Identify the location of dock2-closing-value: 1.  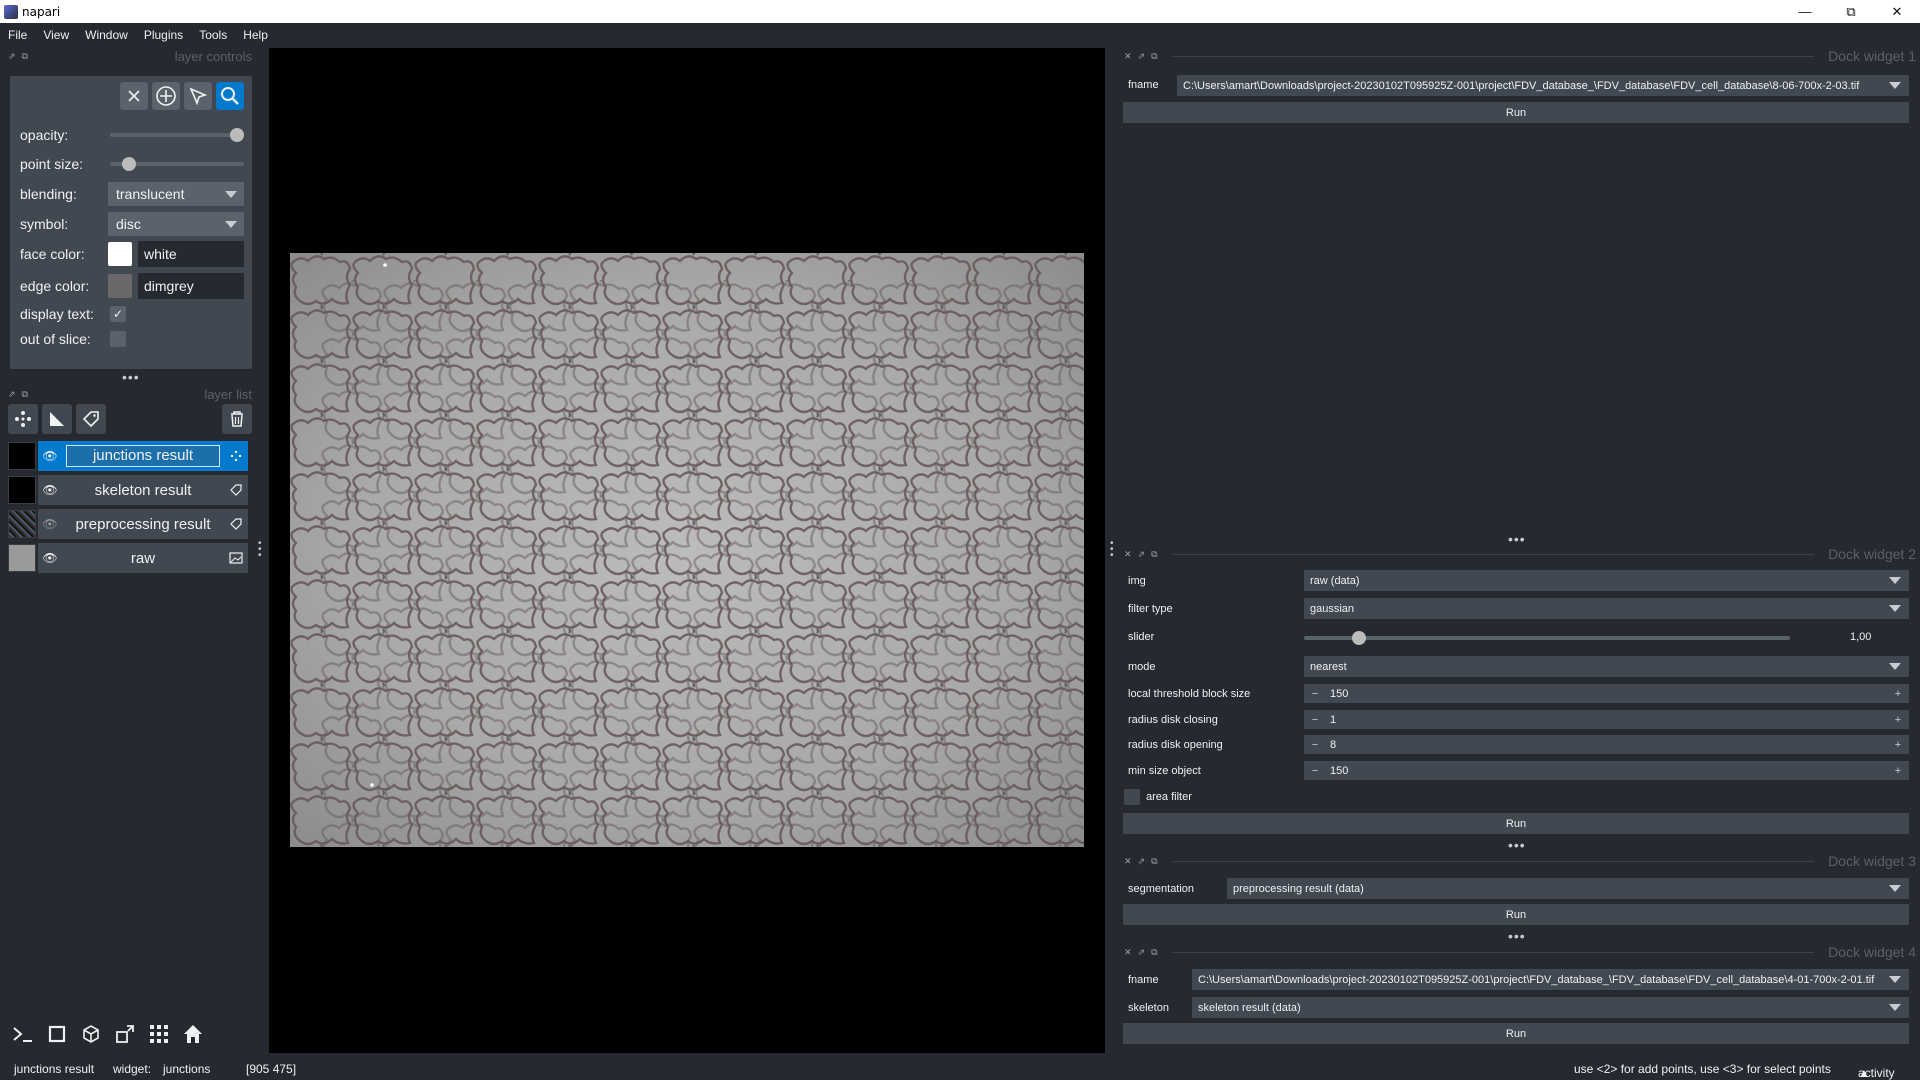
(1606, 720).